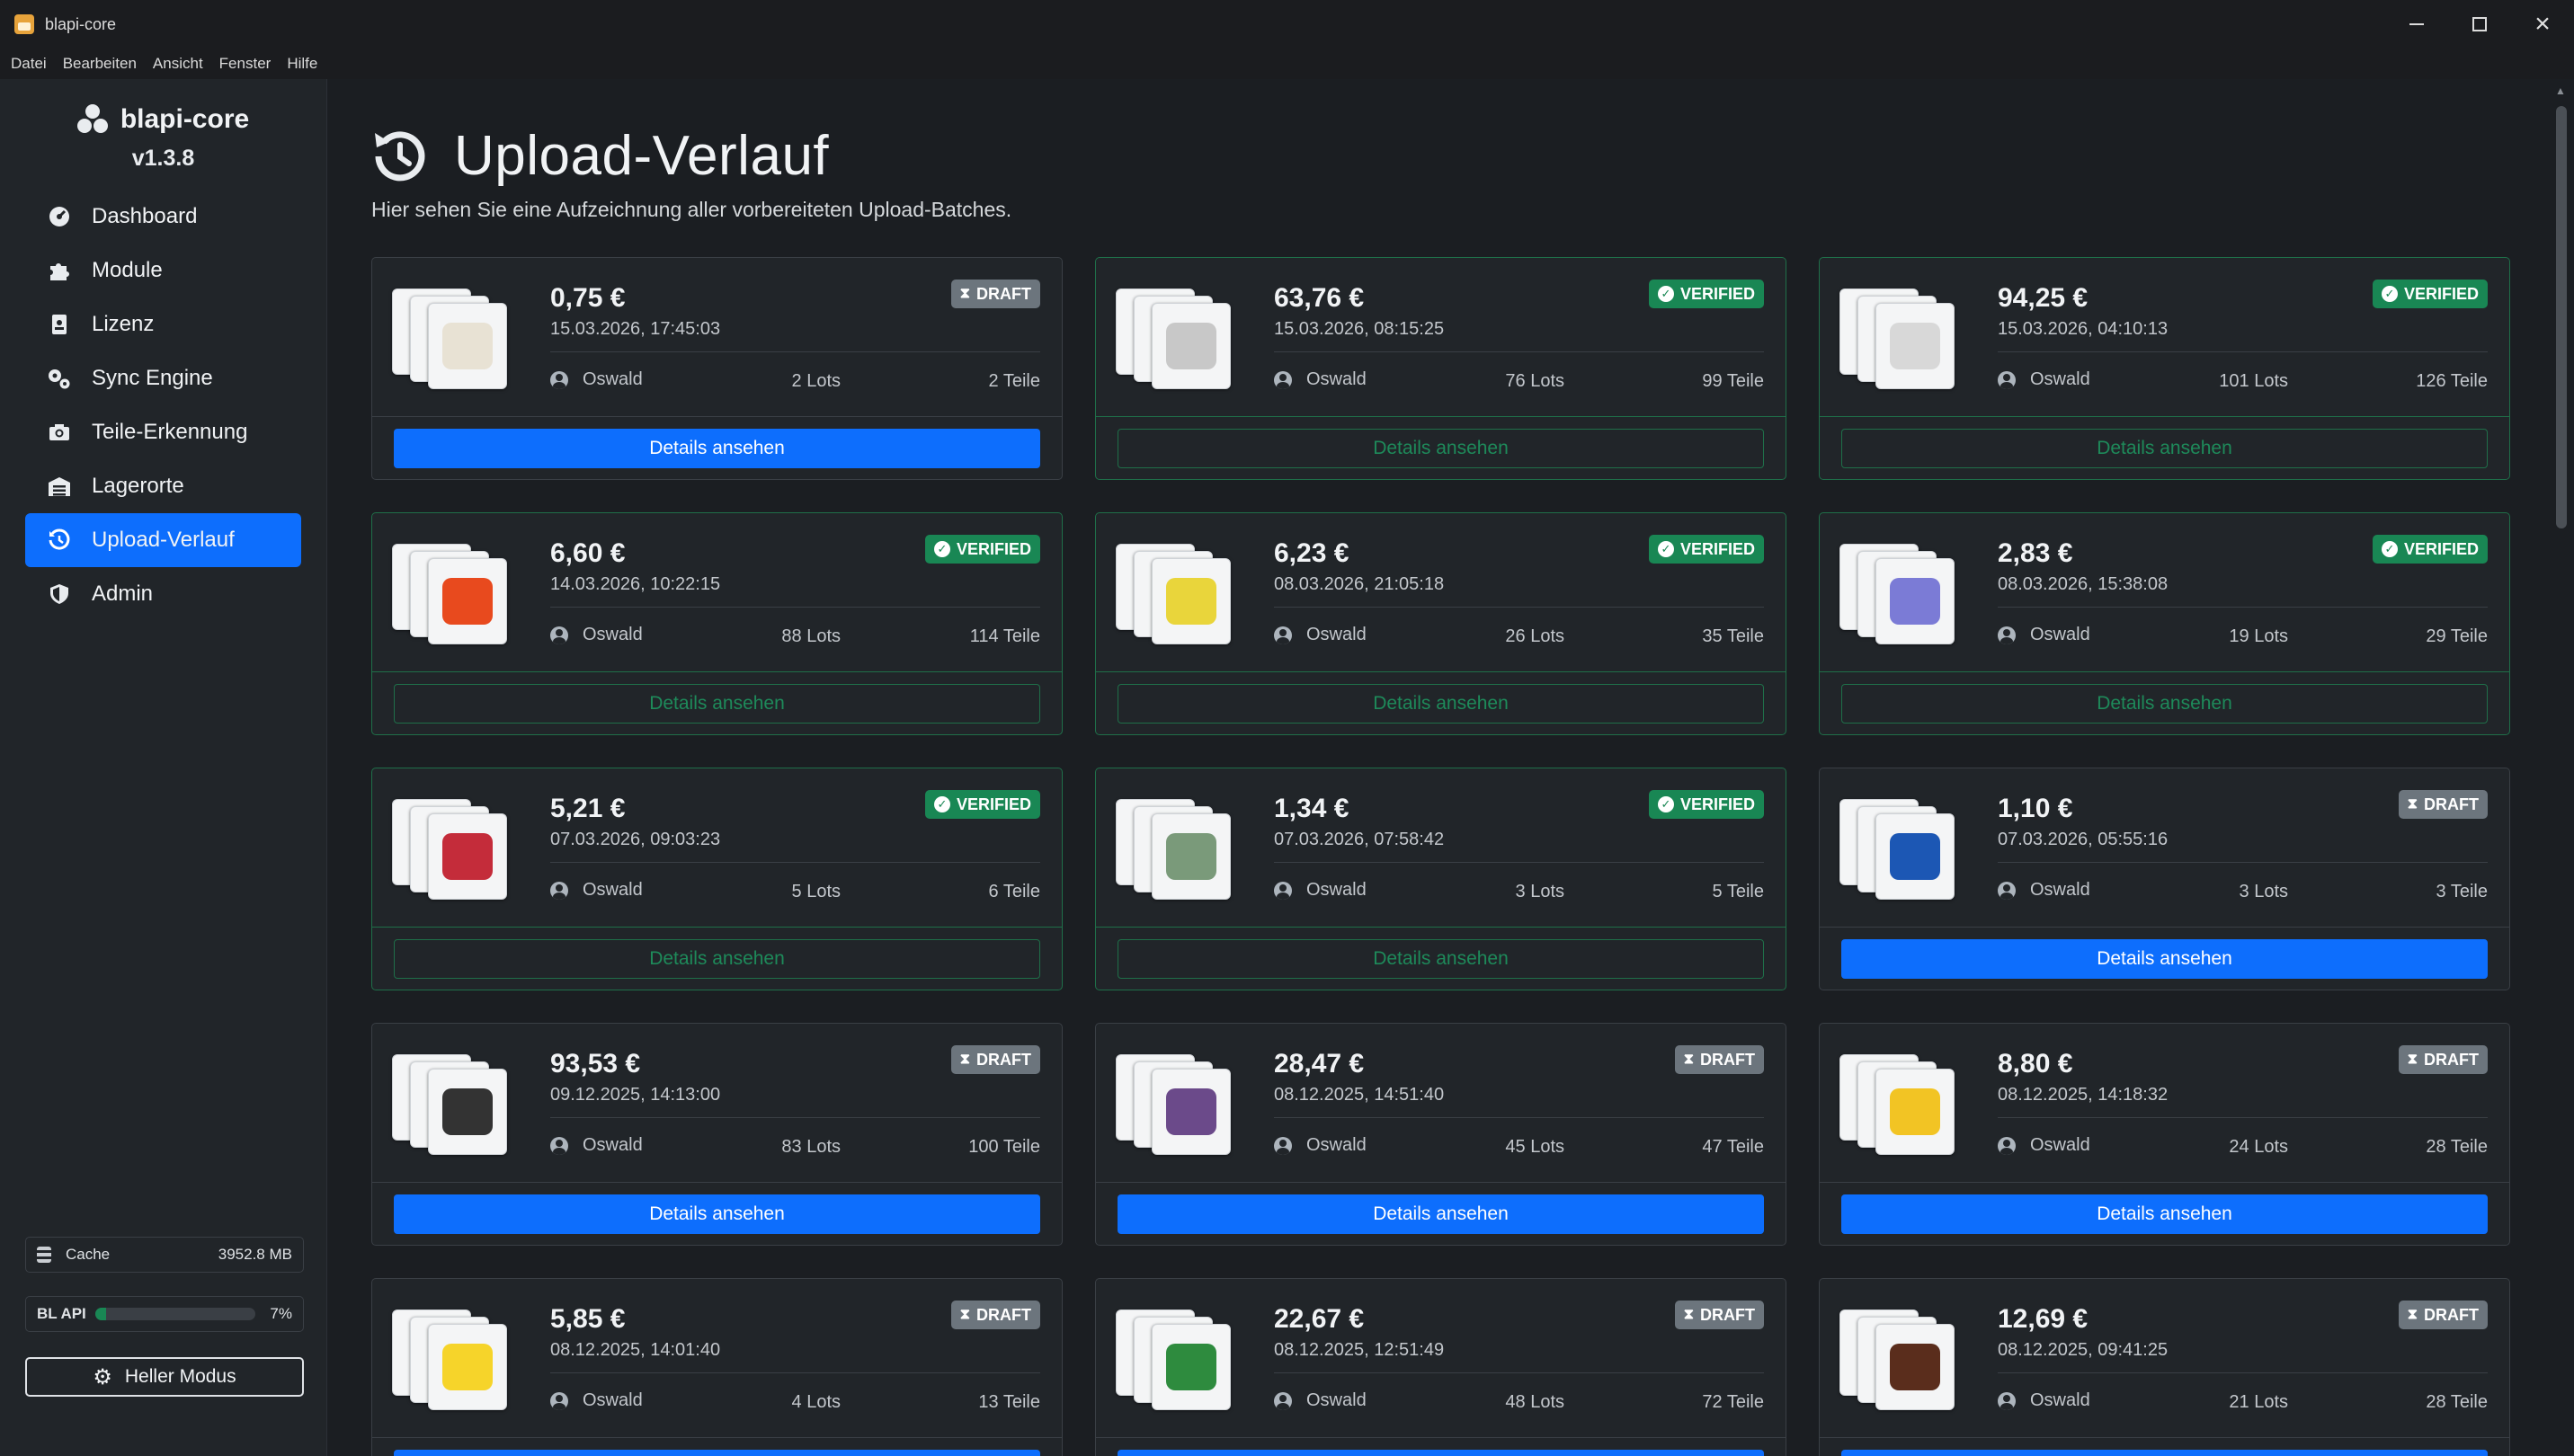 Image resolution: width=2574 pixels, height=1456 pixels. I want to click on close-button: ×, so click(2542, 25).